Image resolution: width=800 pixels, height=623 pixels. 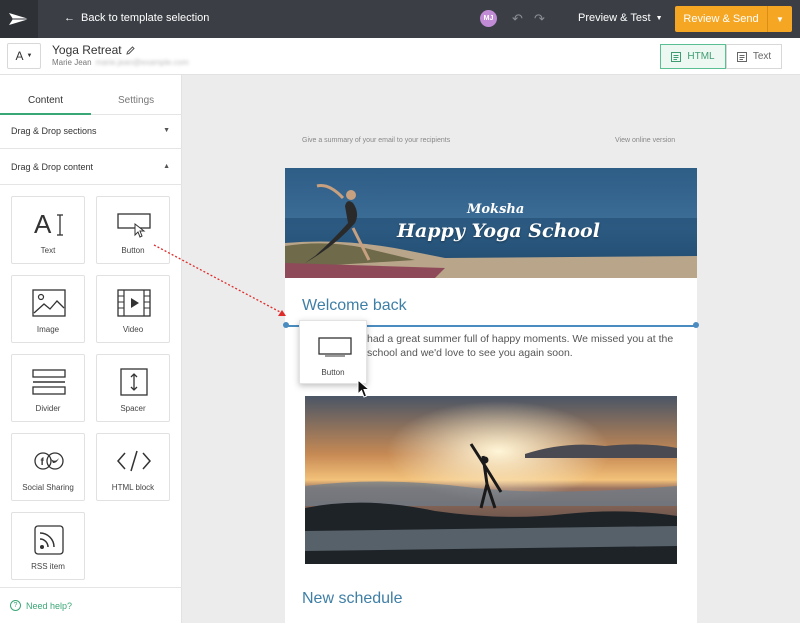 What do you see at coordinates (91, 587) in the screenshot?
I see `divider` at bounding box center [91, 587].